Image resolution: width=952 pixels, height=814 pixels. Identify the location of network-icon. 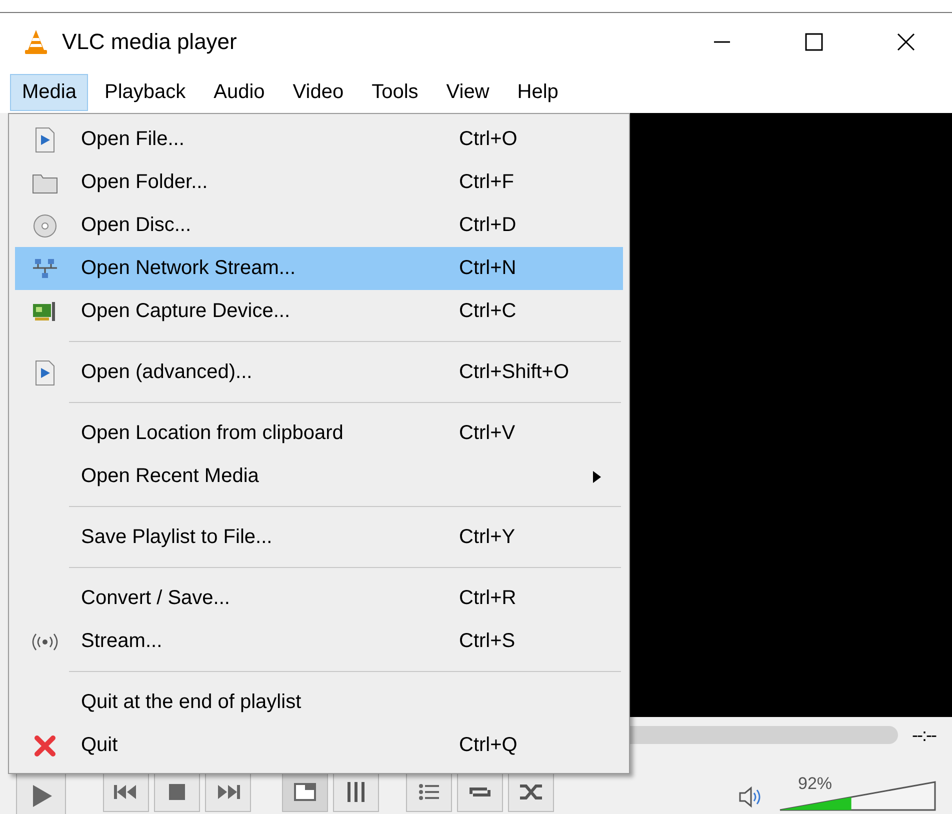
(45, 268).